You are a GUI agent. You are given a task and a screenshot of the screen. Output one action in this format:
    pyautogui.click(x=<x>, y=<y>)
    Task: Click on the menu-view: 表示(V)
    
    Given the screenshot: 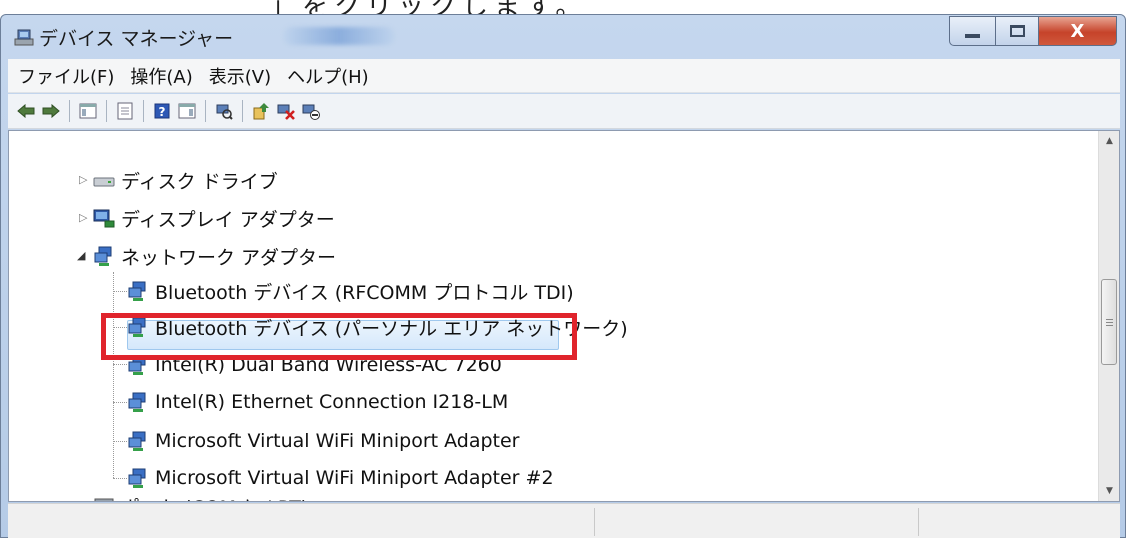 What is the action you would take?
    pyautogui.click(x=240, y=76)
    